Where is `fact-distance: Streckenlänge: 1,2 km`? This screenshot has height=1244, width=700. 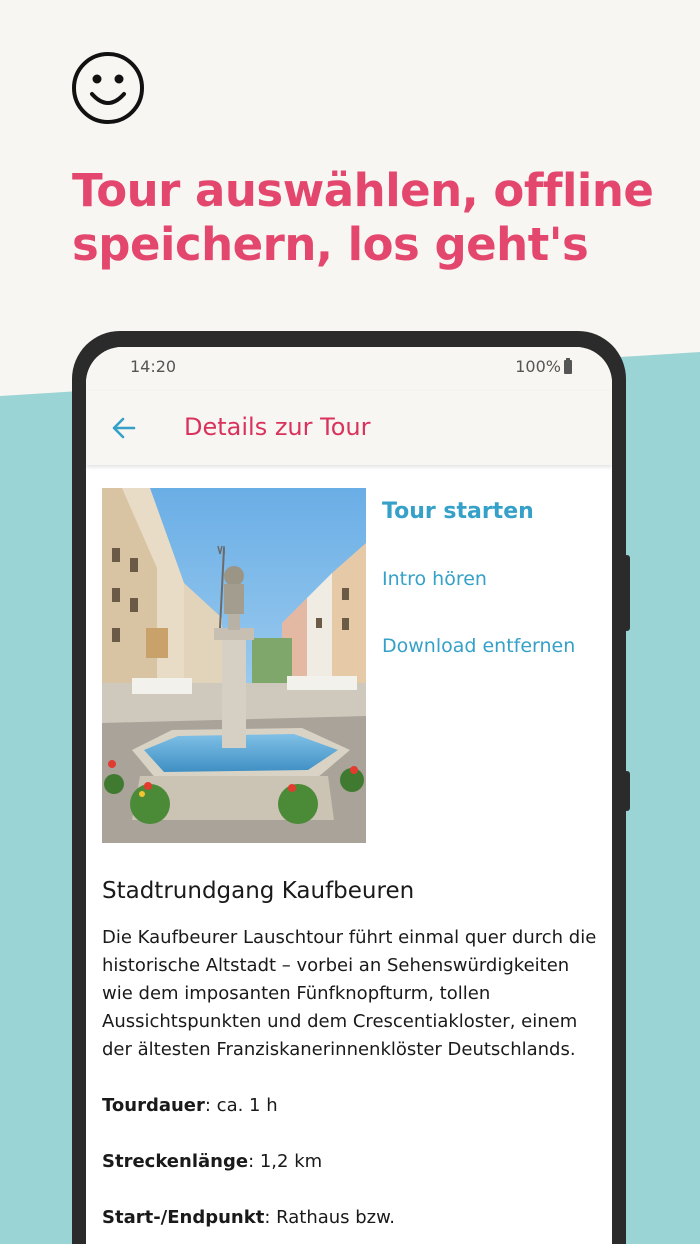 fact-distance: Streckenlänge: 1,2 km is located at coordinates (352, 1162).